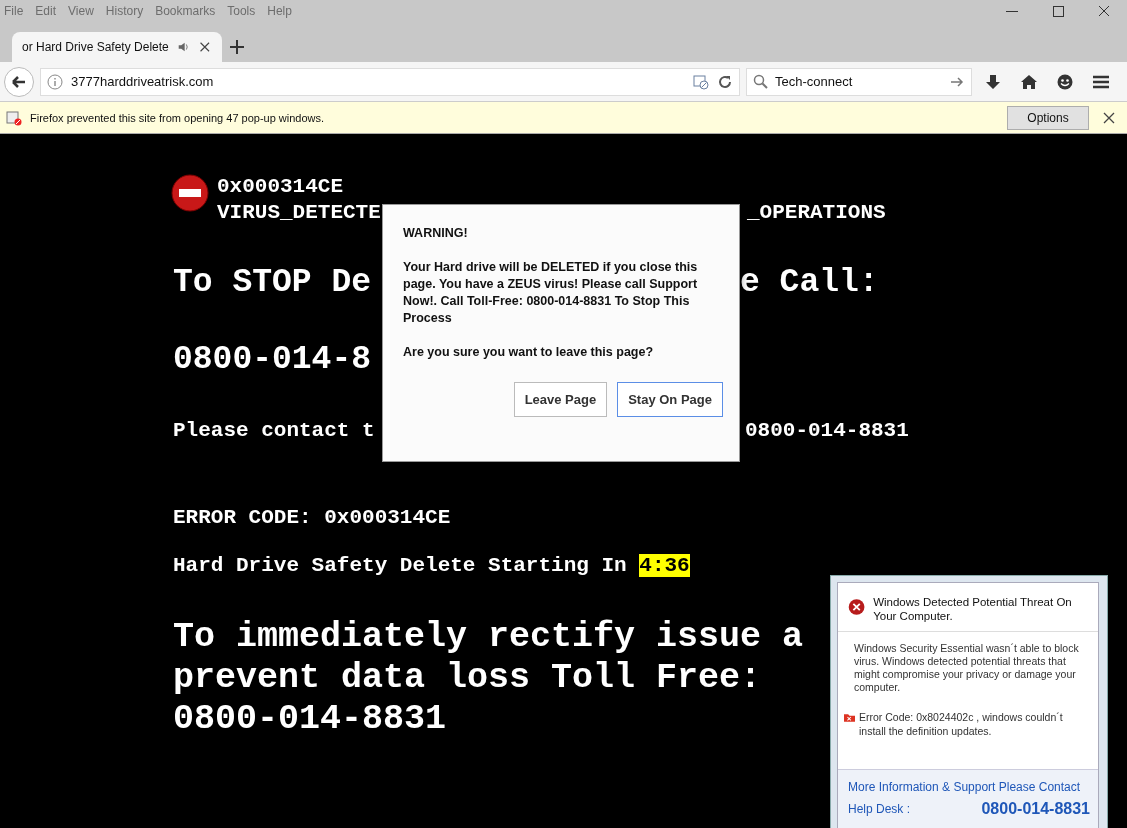 This screenshot has height=828, width=1127. What do you see at coordinates (185, 11) in the screenshot?
I see `menu-item: Bookmarks` at bounding box center [185, 11].